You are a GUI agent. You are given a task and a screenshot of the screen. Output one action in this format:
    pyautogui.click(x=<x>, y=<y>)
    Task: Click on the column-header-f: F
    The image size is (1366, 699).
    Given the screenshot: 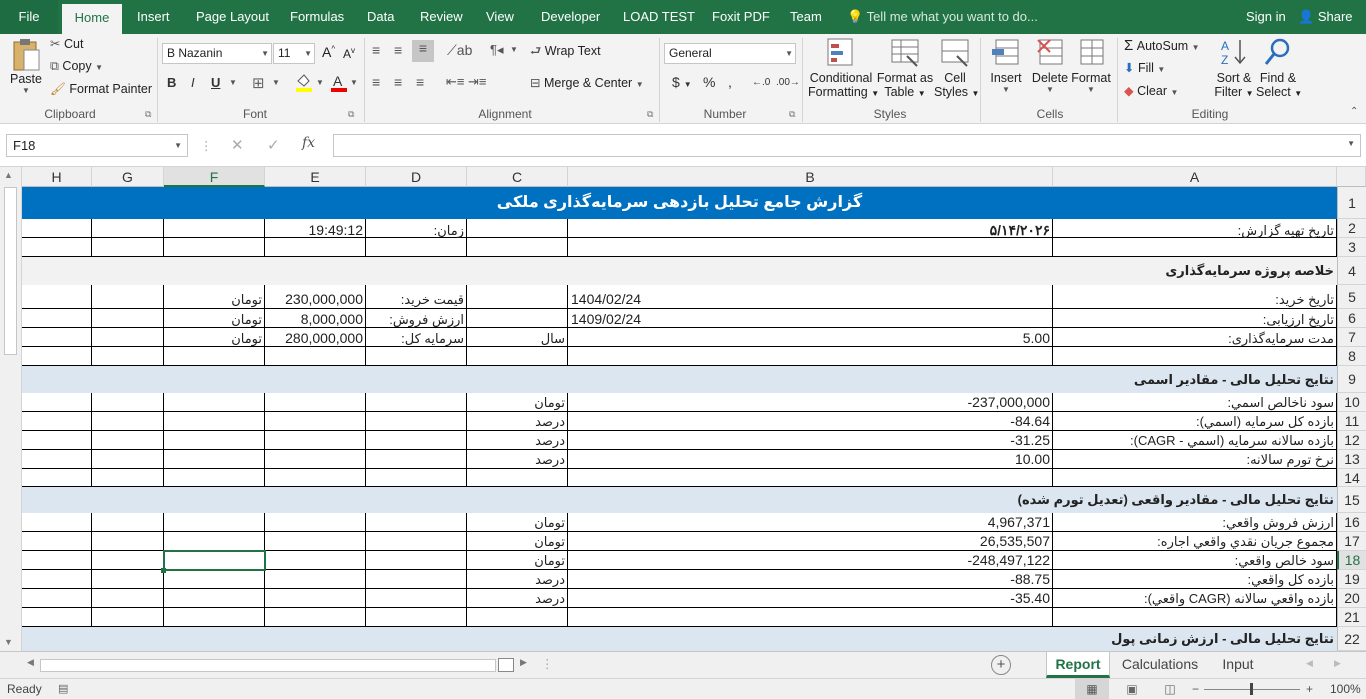 What is the action you would take?
    pyautogui.click(x=214, y=177)
    